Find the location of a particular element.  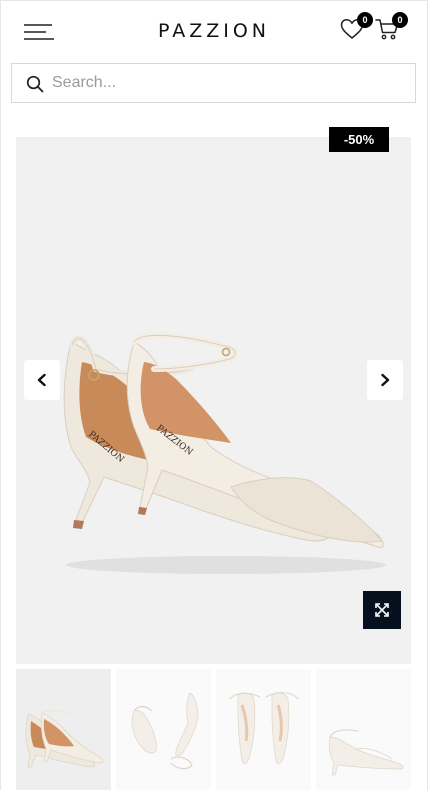

zoom-button is located at coordinates (382, 610).